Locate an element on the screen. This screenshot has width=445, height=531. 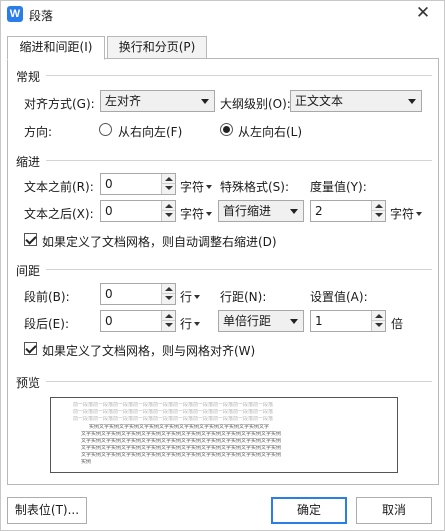
preview-prev-line-1: 前一段落前一段落前一段落前一段落前一段落前一段落前一段落前一段落前一段落前一段落 is located at coordinates (173, 405).